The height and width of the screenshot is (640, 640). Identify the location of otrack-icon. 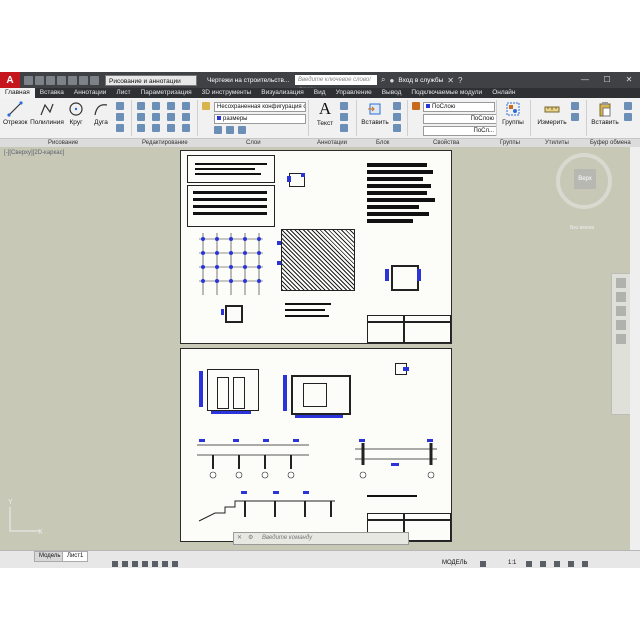
(165, 564).